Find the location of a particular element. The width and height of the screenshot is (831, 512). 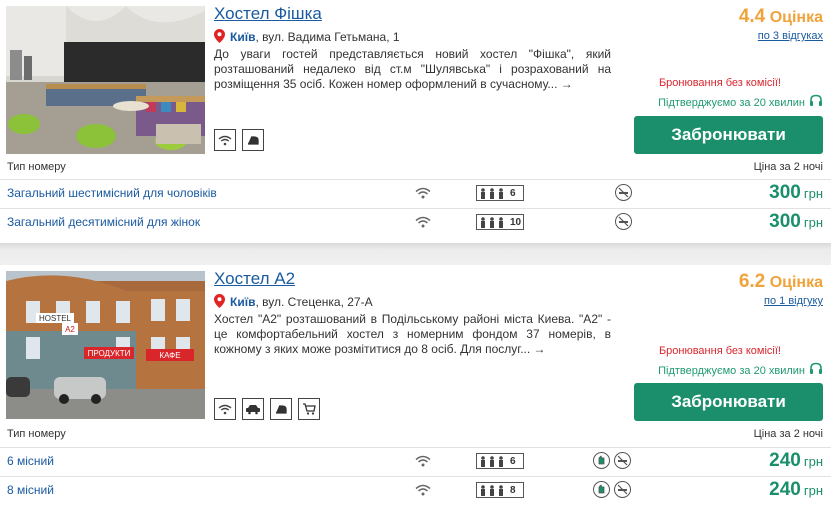

reviews-link: по 3 відгуках is located at coordinates (781, 36).